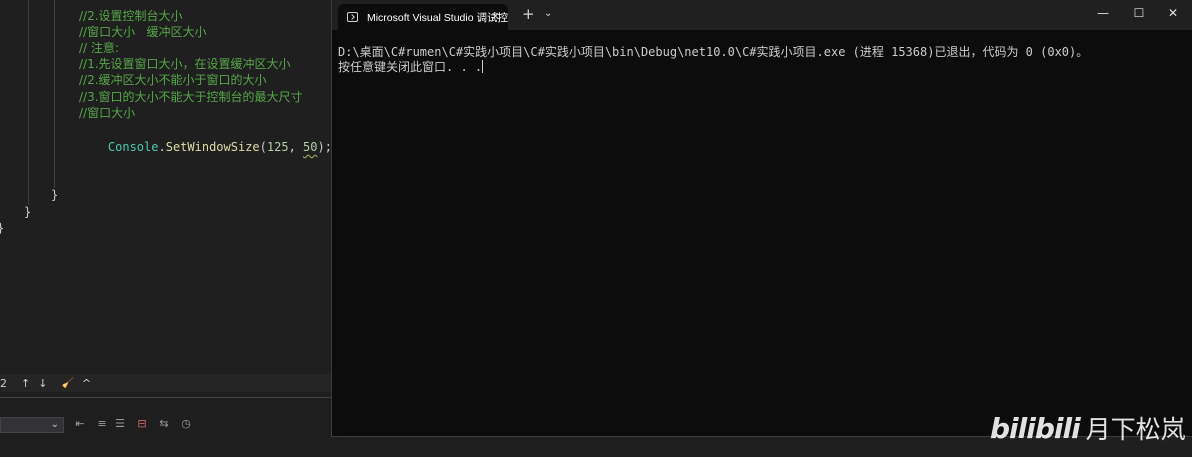 The width and height of the screenshot is (1192, 457). What do you see at coordinates (205, 138) in the screenshot?
I see `code-statement-line: Console.SetWindowSize(125, 50);` at bounding box center [205, 138].